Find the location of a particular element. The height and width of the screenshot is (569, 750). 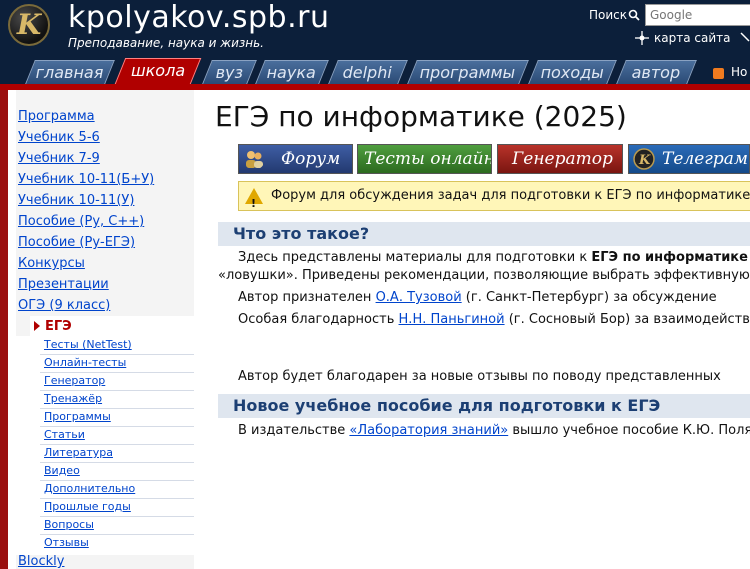

submenu-item-articles: Статьи is located at coordinates (64, 434).